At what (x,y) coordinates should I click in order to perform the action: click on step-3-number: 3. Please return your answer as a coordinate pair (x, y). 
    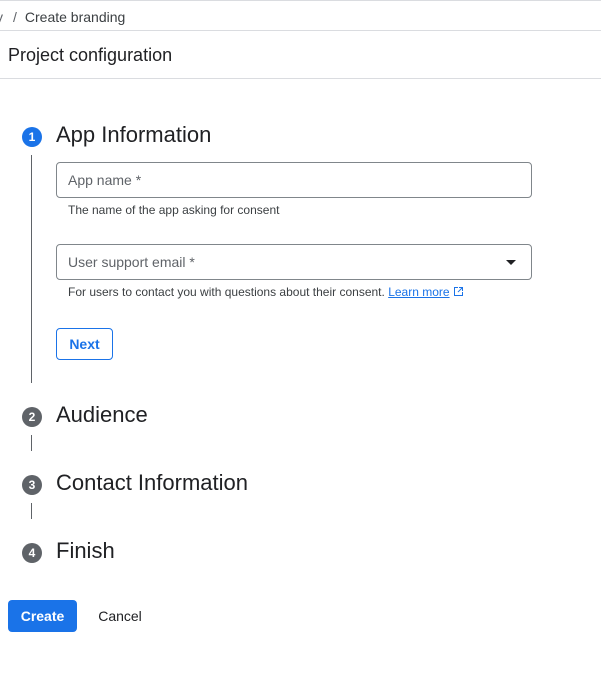
    Looking at the image, I should click on (32, 485).